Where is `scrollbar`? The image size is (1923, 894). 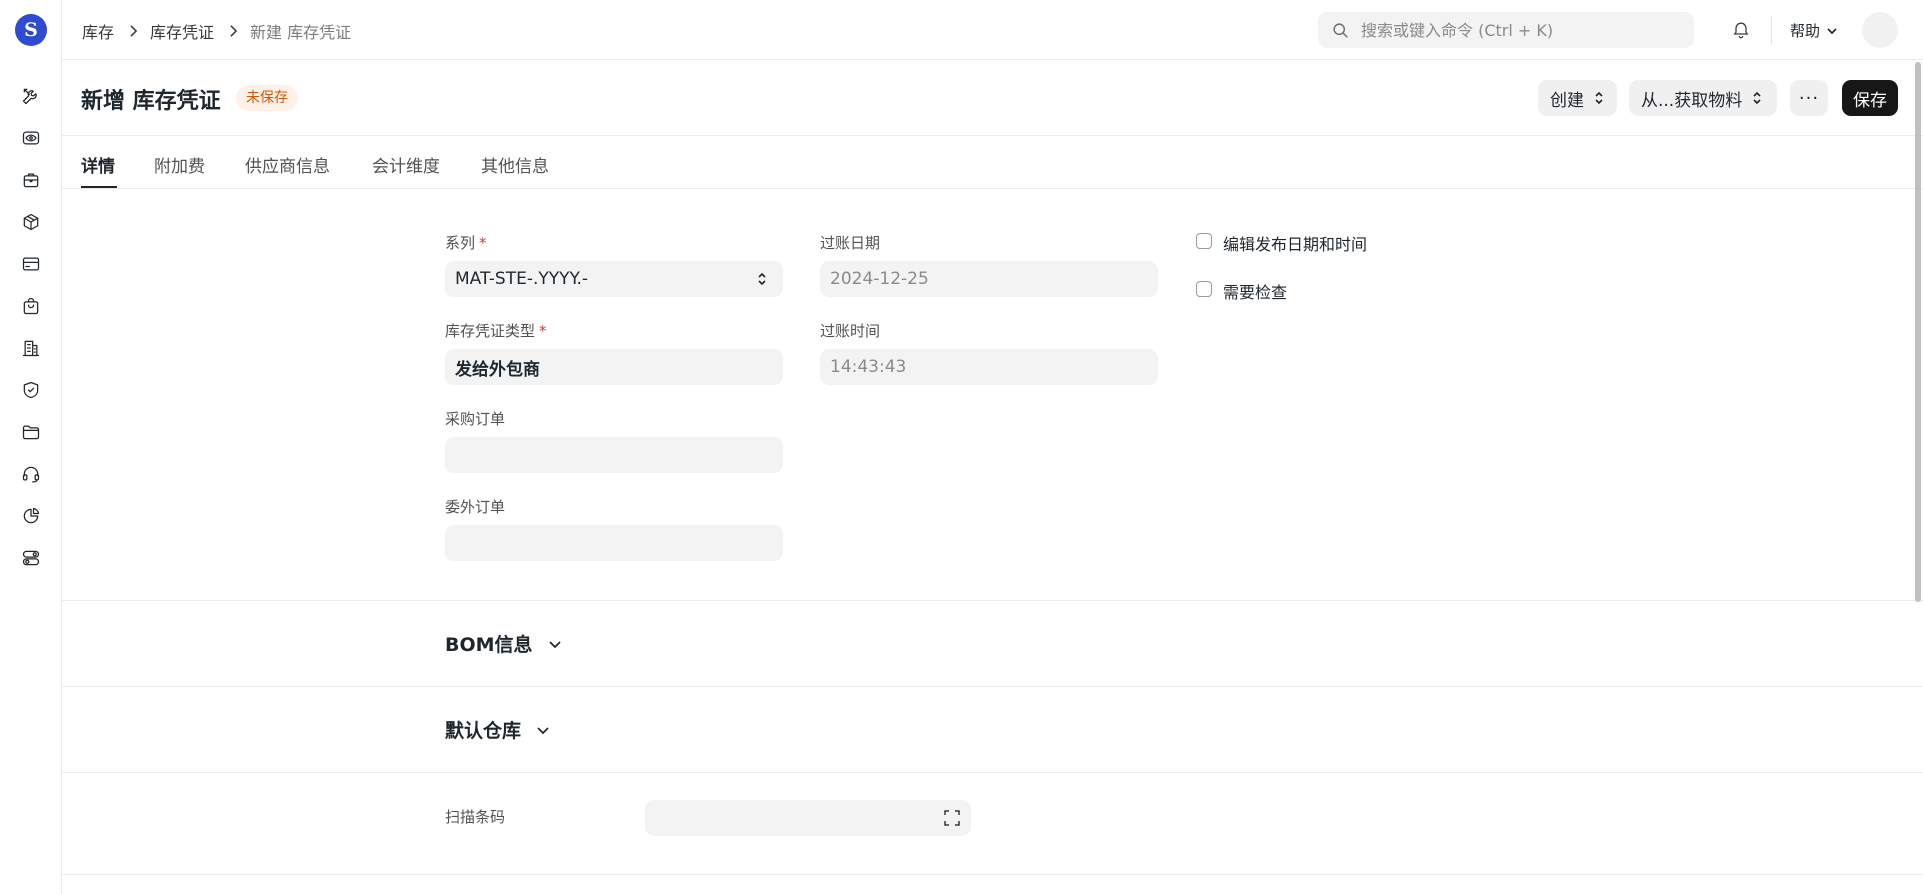
scrollbar is located at coordinates (1918, 332).